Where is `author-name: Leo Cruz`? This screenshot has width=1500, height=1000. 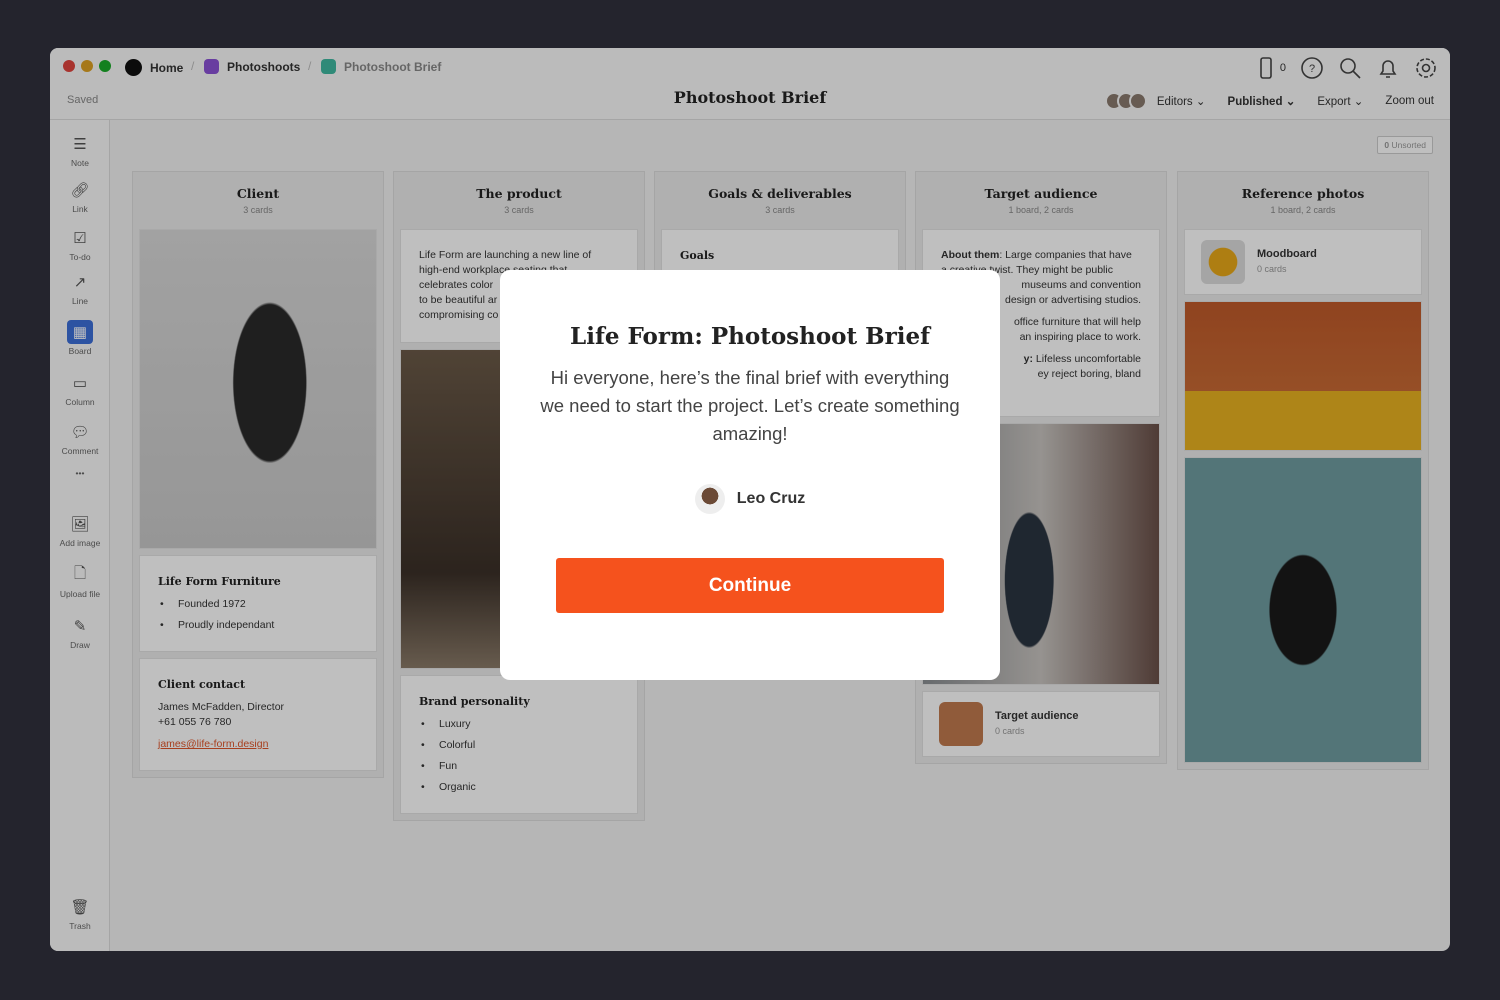
author-name: Leo Cruz is located at coordinates (771, 498).